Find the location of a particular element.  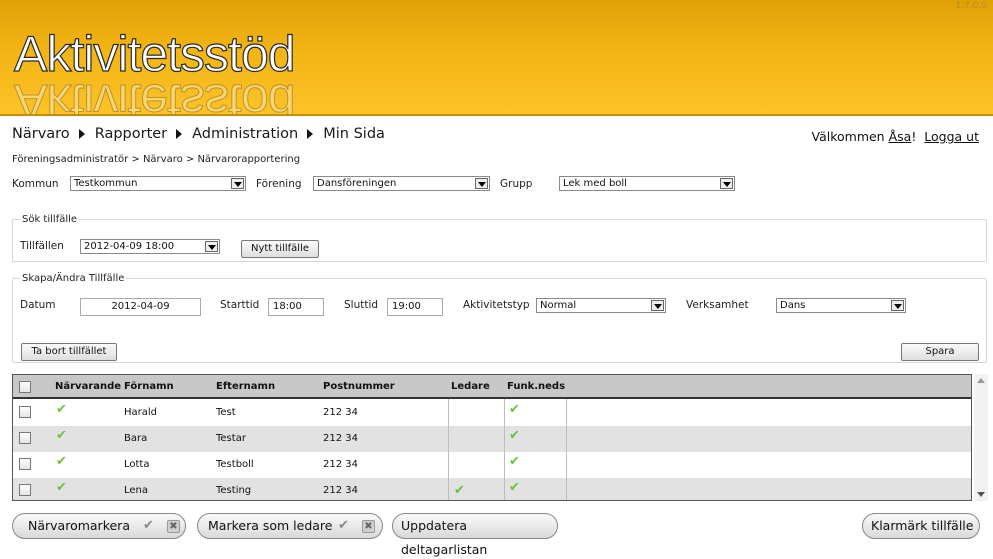

datum-input: 2012-04-09 is located at coordinates (140, 307).